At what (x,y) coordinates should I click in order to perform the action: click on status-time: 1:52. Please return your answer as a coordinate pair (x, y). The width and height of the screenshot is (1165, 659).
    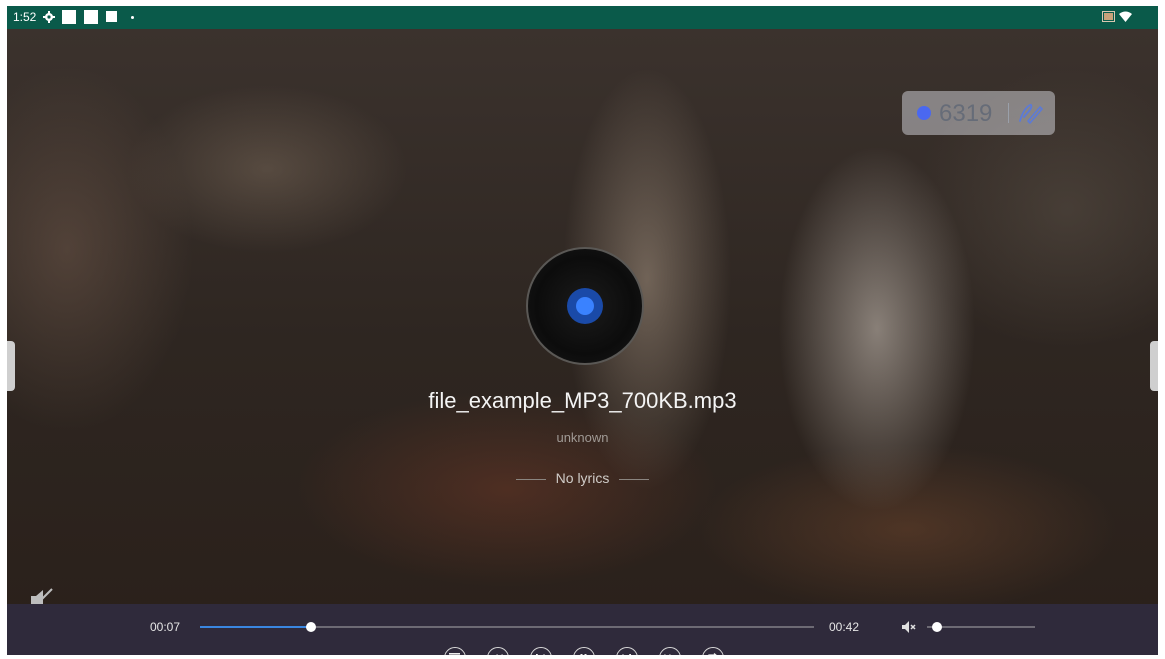
    Looking at the image, I should click on (25, 17).